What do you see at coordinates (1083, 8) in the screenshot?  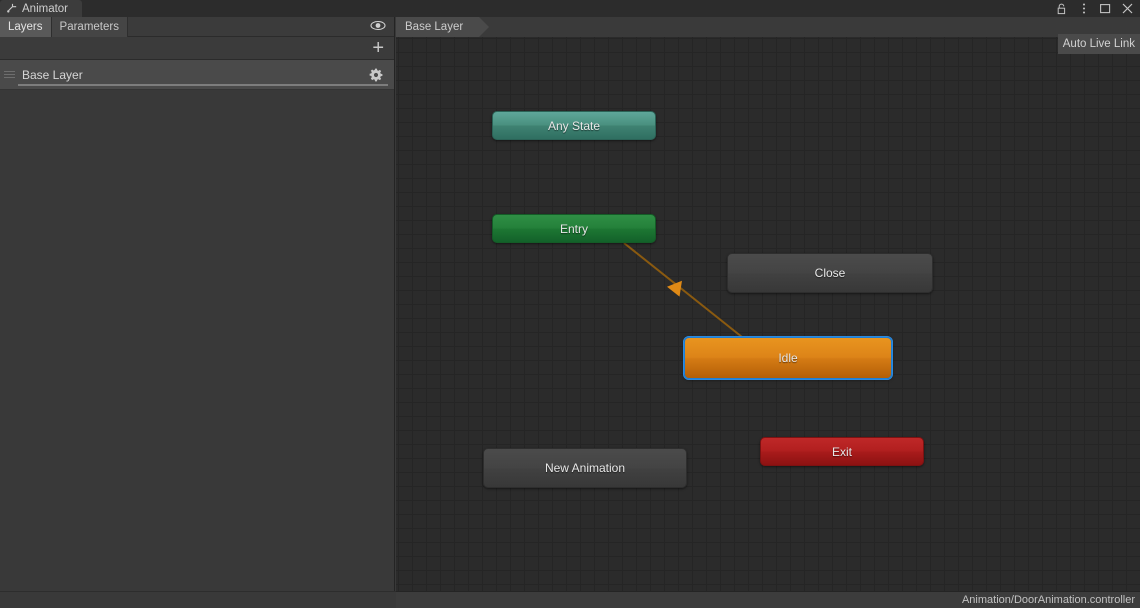 I see `kebab-menu-icon` at bounding box center [1083, 8].